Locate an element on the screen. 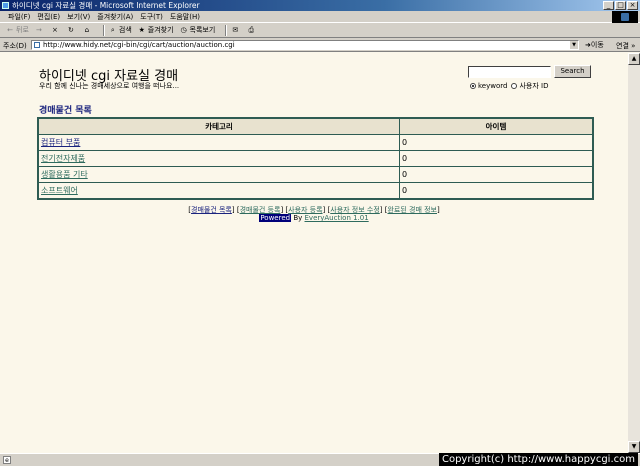 The height and width of the screenshot is (466, 640). category-cell: 생활용품 기타 is located at coordinates (218, 174).